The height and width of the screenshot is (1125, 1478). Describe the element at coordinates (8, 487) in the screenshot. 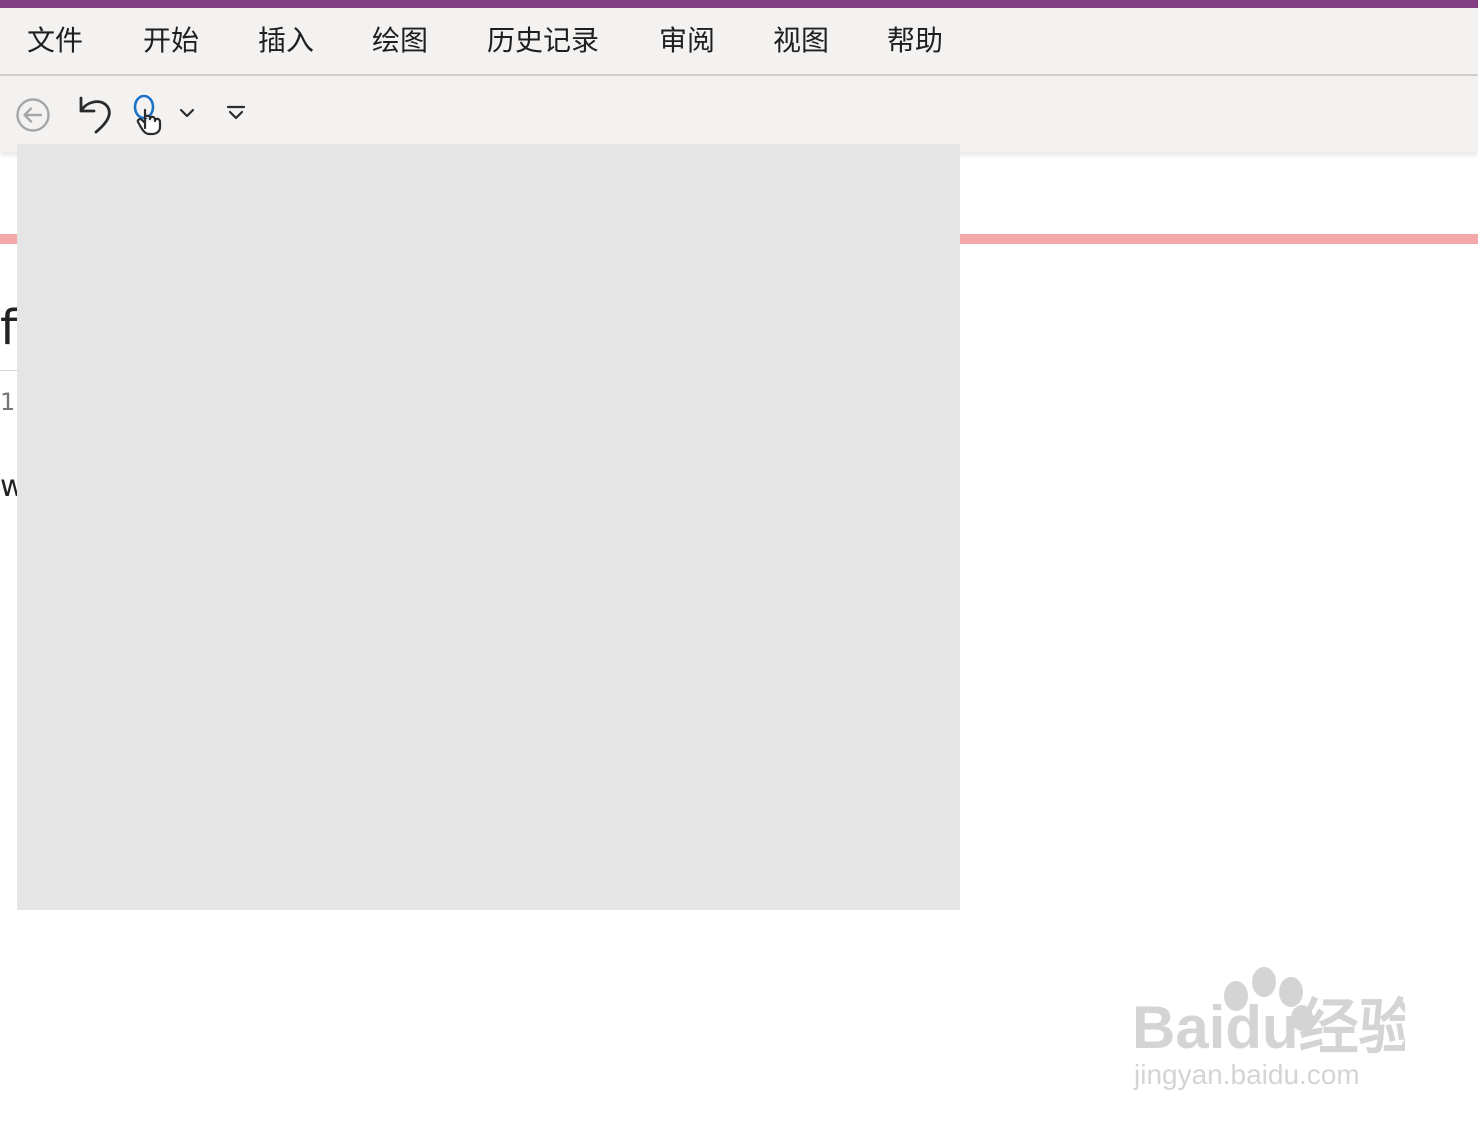

I see `page-body-text: w` at that location.